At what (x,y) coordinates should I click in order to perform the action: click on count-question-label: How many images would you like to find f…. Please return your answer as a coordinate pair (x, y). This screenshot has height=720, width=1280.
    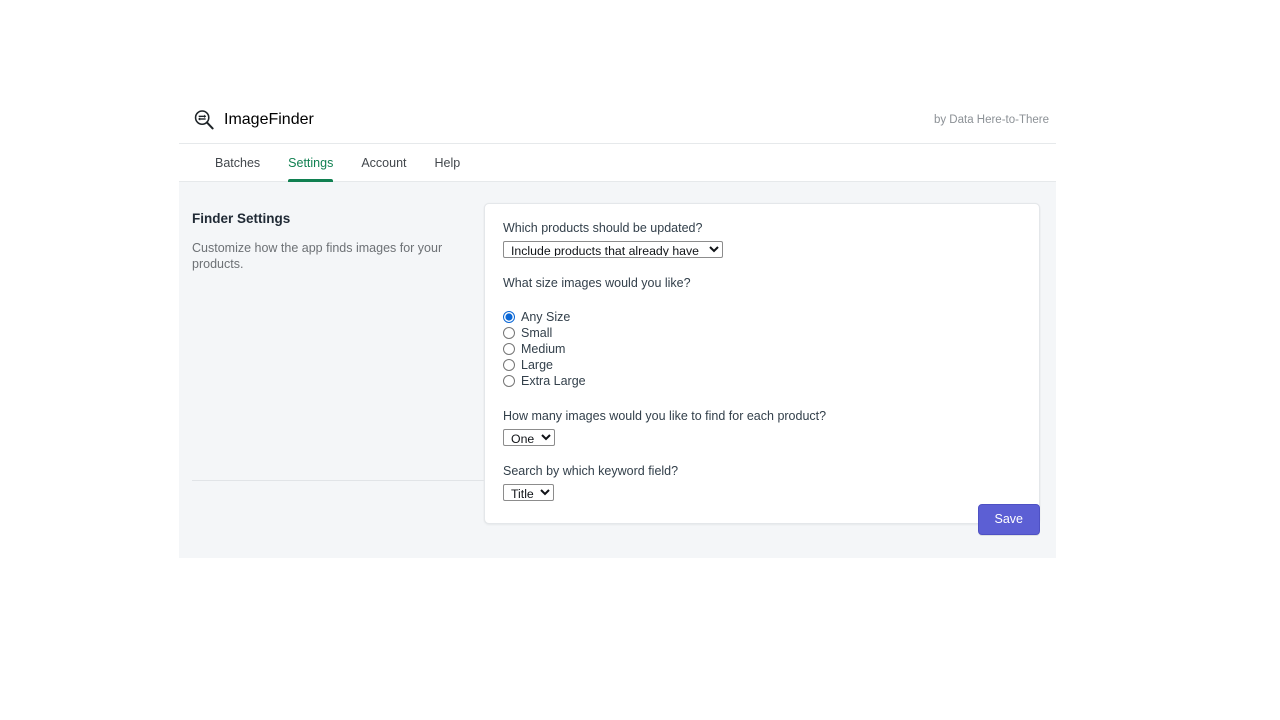
    Looking at the image, I should click on (665, 416).